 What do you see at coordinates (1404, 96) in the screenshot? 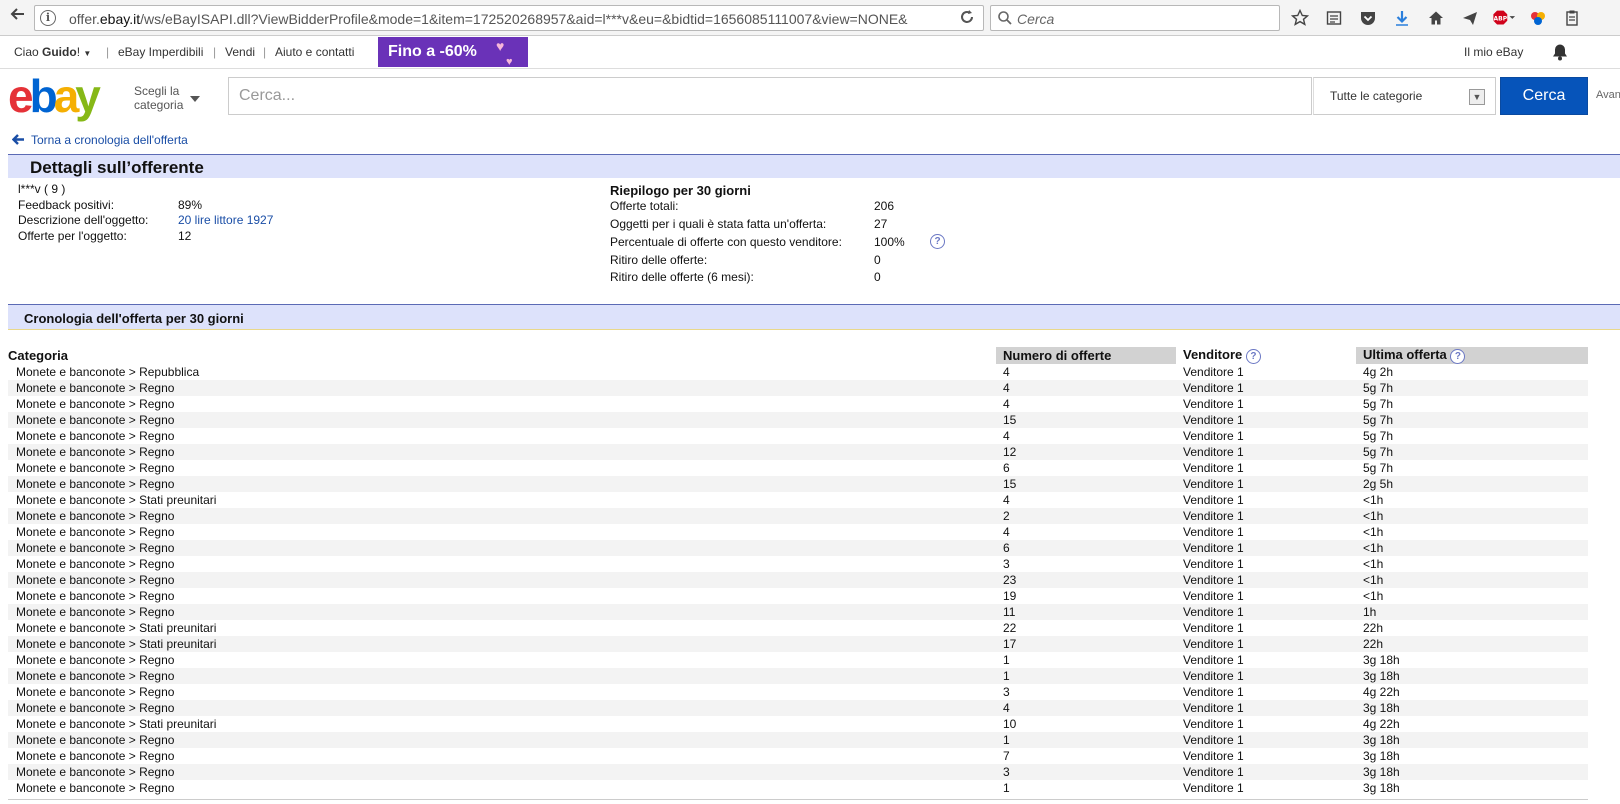
I see `category-select: Tutte le categorie ▼` at bounding box center [1404, 96].